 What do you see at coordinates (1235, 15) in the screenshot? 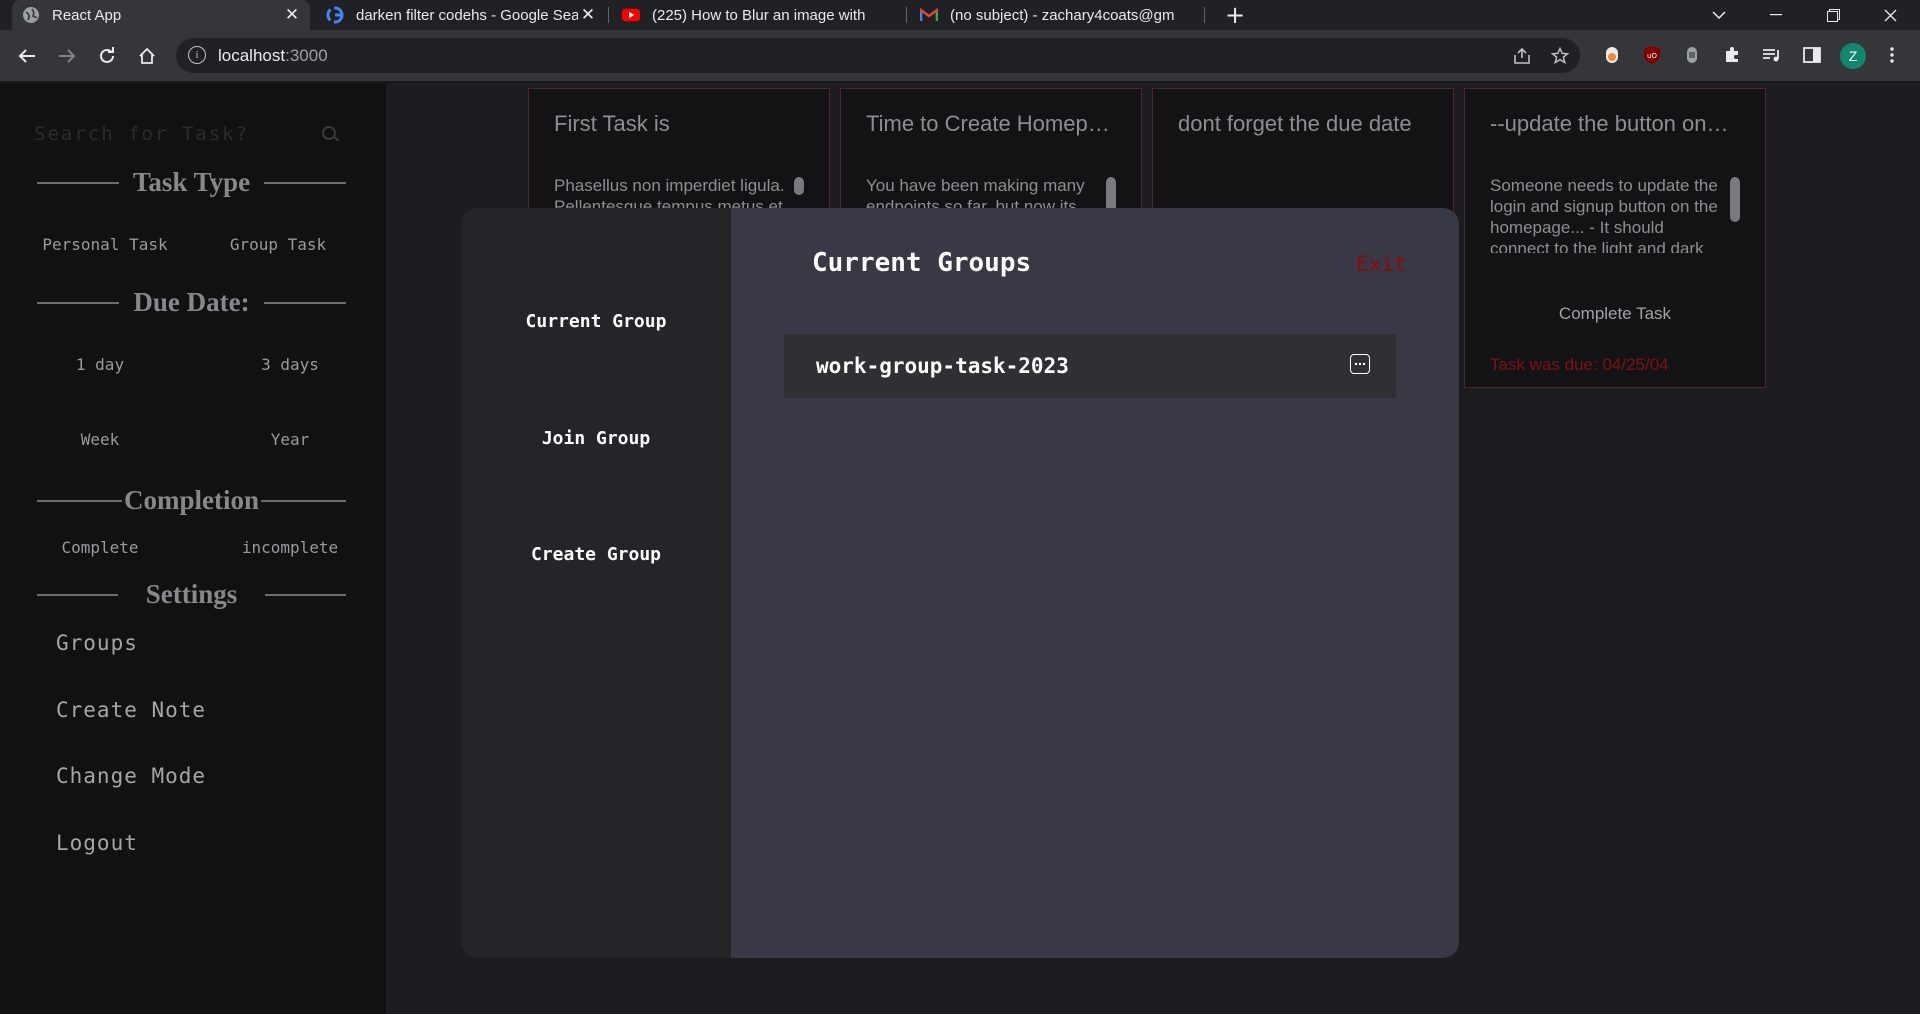
I see `new-tab-button: +` at bounding box center [1235, 15].